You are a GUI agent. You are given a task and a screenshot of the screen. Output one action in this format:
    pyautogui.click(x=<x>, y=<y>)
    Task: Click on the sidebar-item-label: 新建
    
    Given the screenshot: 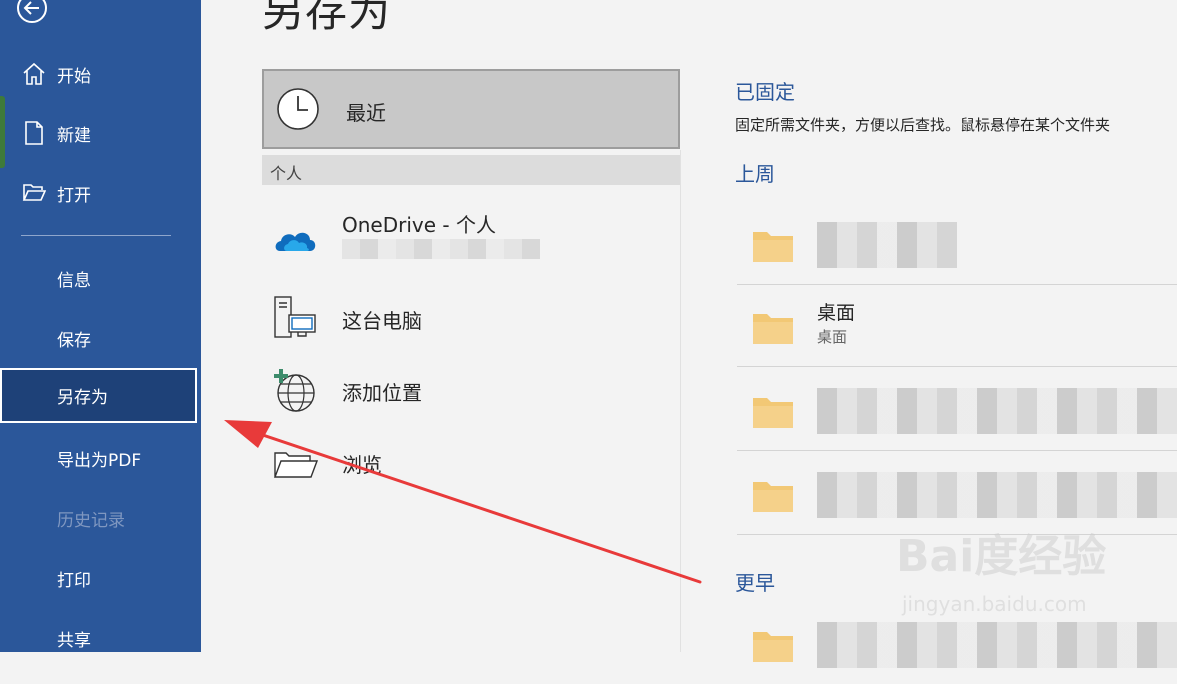 What is the action you would take?
    pyautogui.click(x=74, y=135)
    